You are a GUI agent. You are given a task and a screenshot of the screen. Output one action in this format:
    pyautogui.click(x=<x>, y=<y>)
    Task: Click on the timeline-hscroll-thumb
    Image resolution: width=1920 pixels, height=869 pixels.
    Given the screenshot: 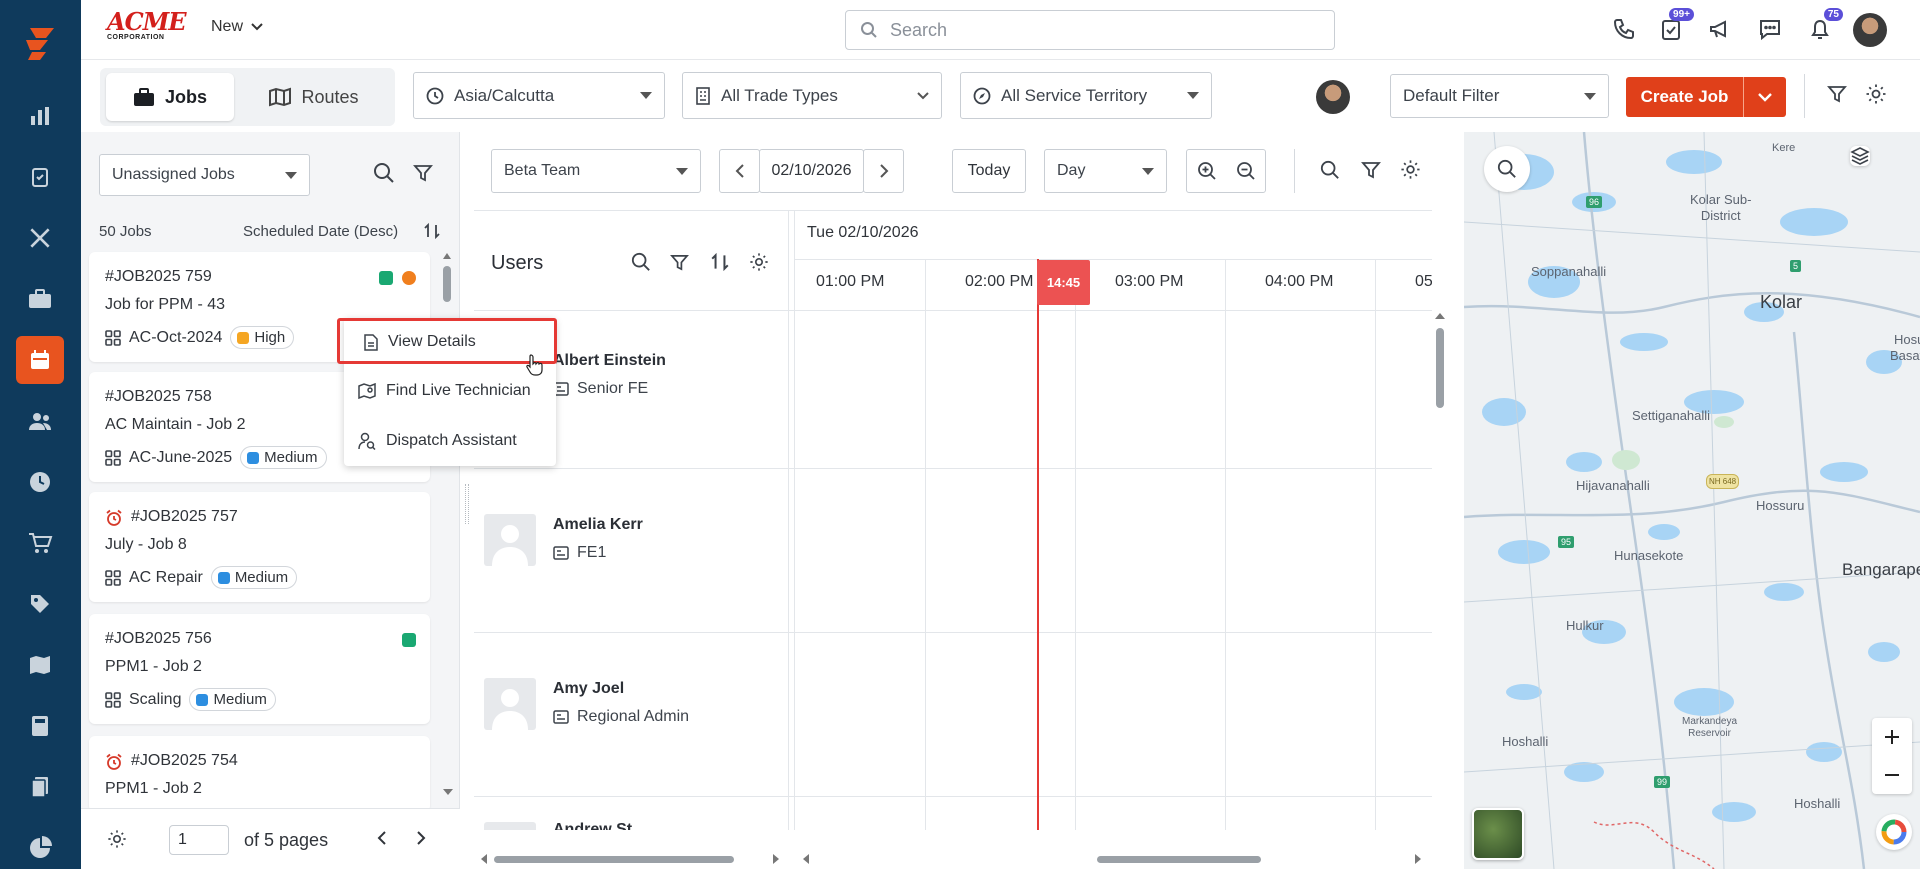 What is the action you would take?
    pyautogui.click(x=1179, y=859)
    